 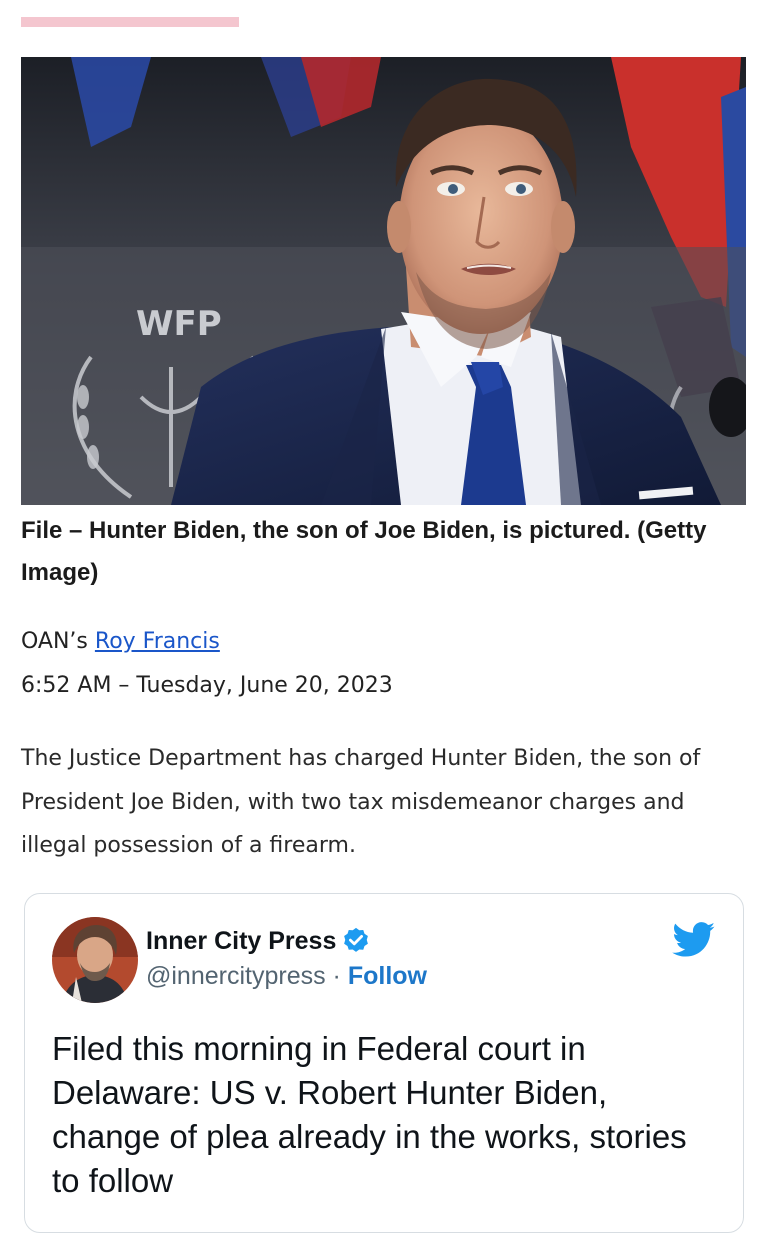 I want to click on byline-prefix: OAN’s, so click(x=58, y=641).